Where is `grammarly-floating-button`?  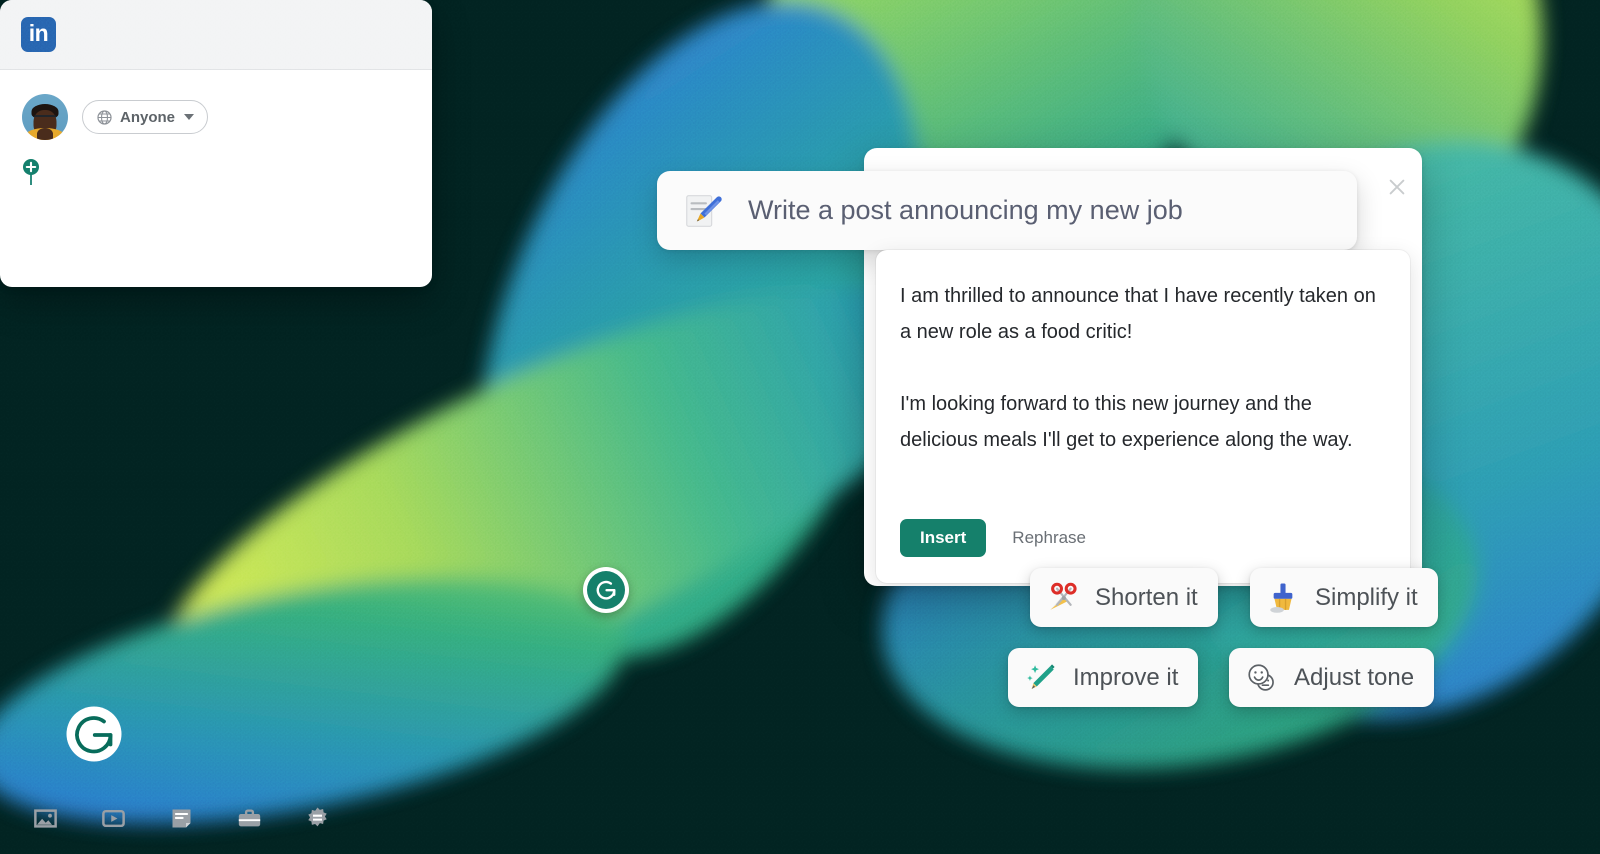
grammarly-floating-button is located at coordinates (606, 590).